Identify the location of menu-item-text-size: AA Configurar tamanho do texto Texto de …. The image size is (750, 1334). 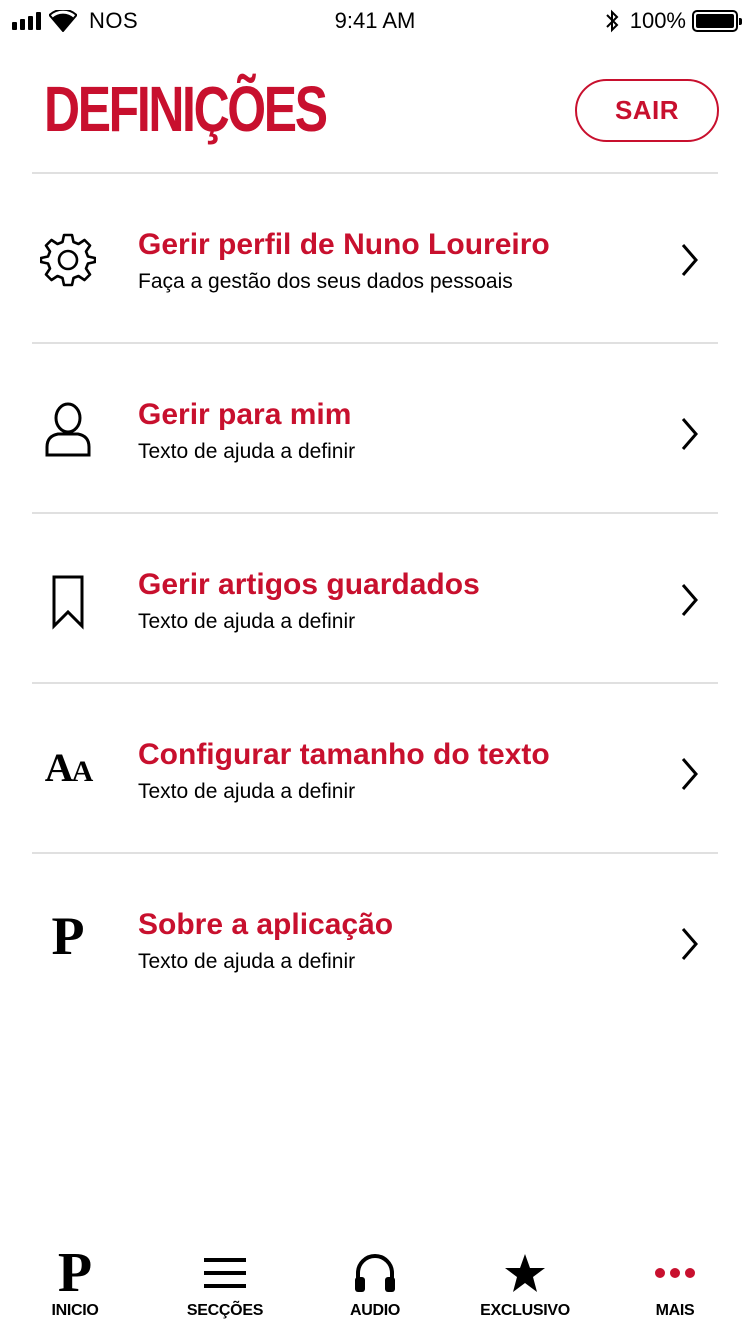
(375, 769).